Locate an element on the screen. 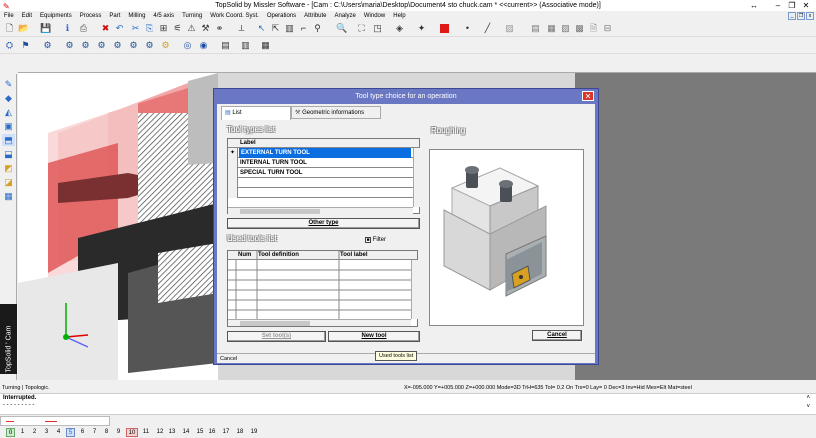 The width and height of the screenshot is (816, 438). page-tab: 9 is located at coordinates (118, 432).